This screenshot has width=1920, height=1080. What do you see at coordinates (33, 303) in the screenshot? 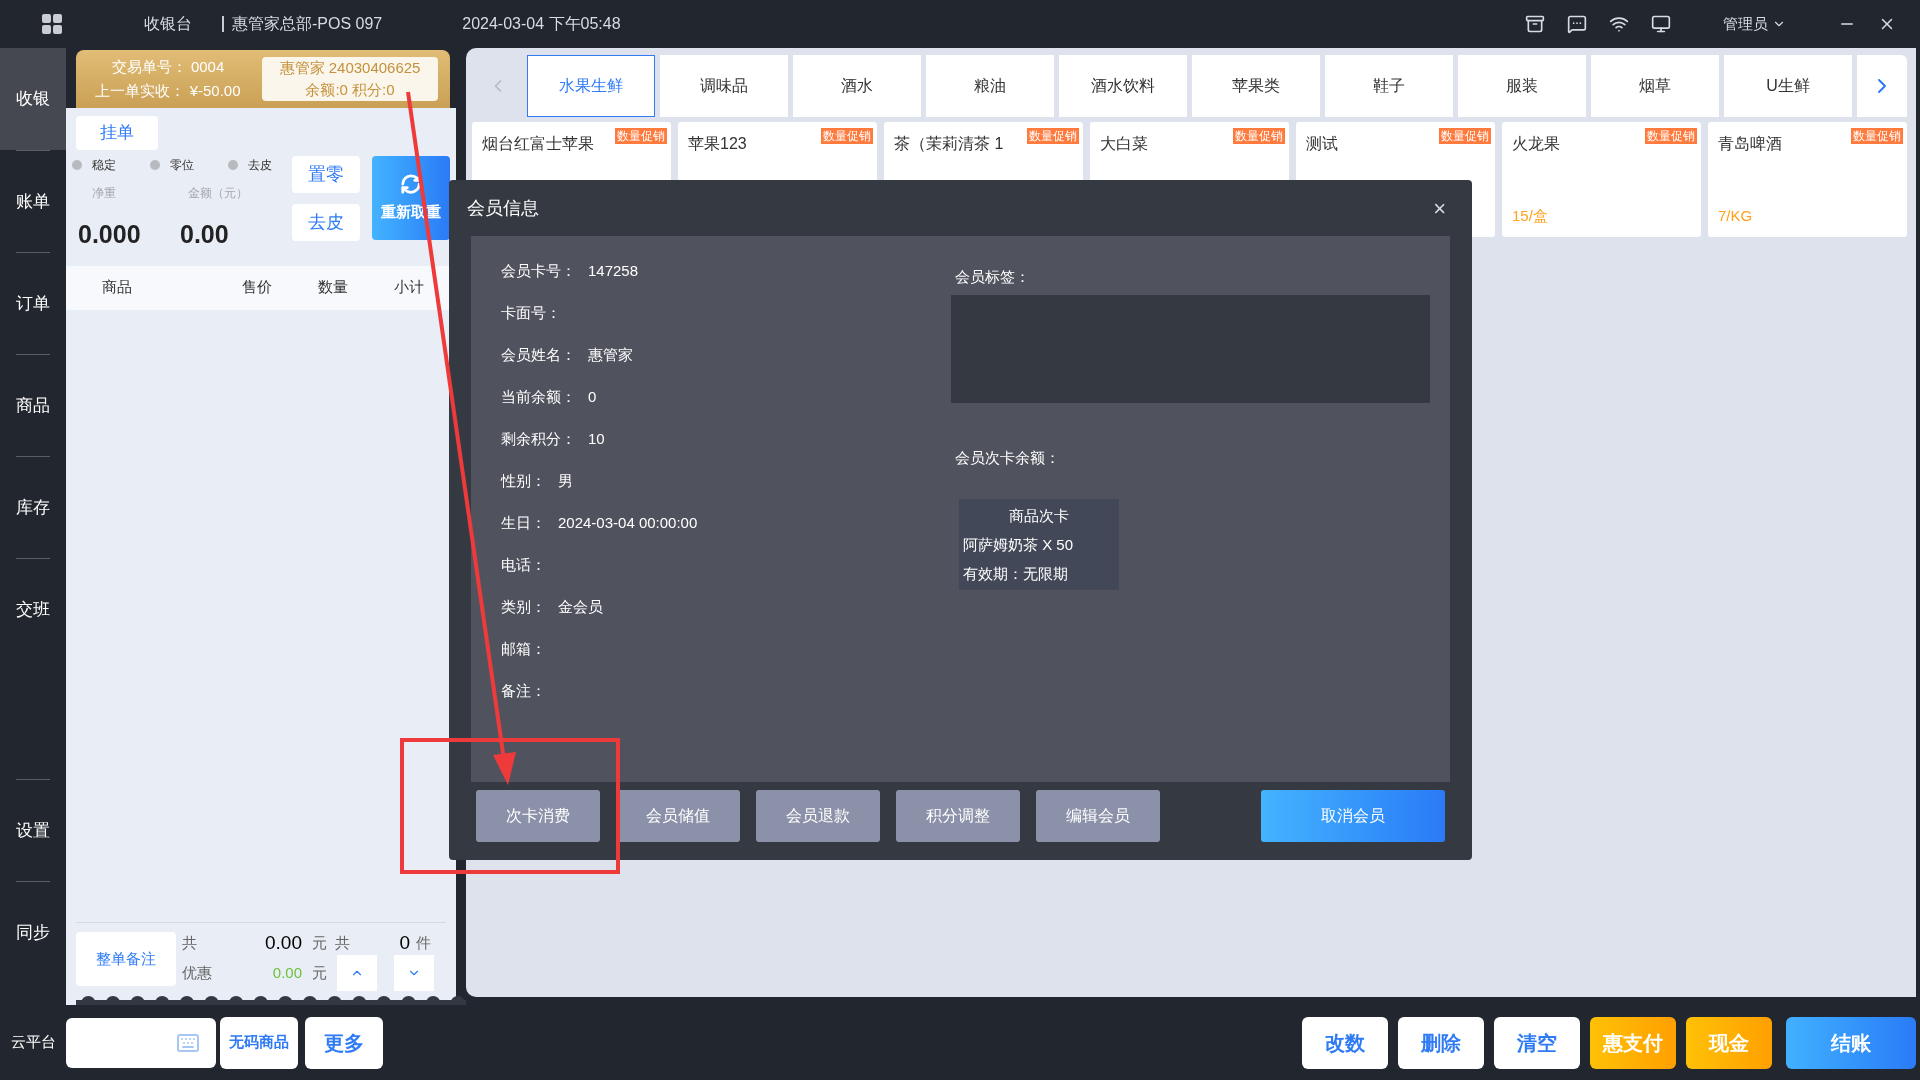
I see `nav-item: 订单` at bounding box center [33, 303].